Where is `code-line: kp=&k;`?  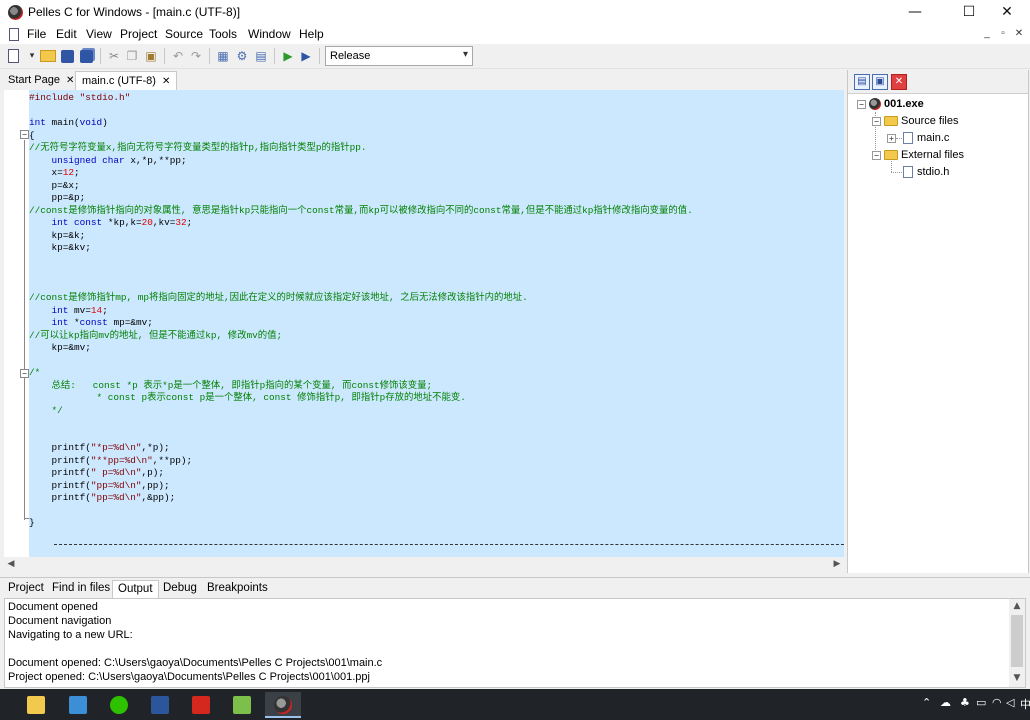
code-line: kp=&k; is located at coordinates (361, 236).